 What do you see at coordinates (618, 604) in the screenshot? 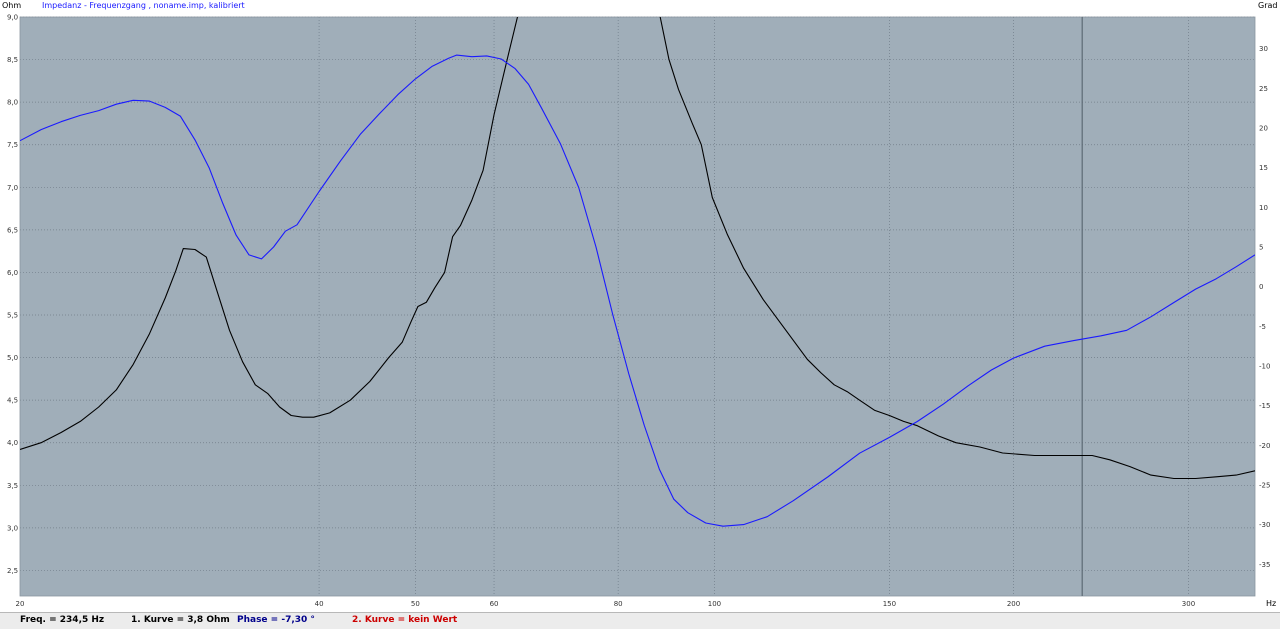
I see `x-tick-label: 80` at bounding box center [618, 604].